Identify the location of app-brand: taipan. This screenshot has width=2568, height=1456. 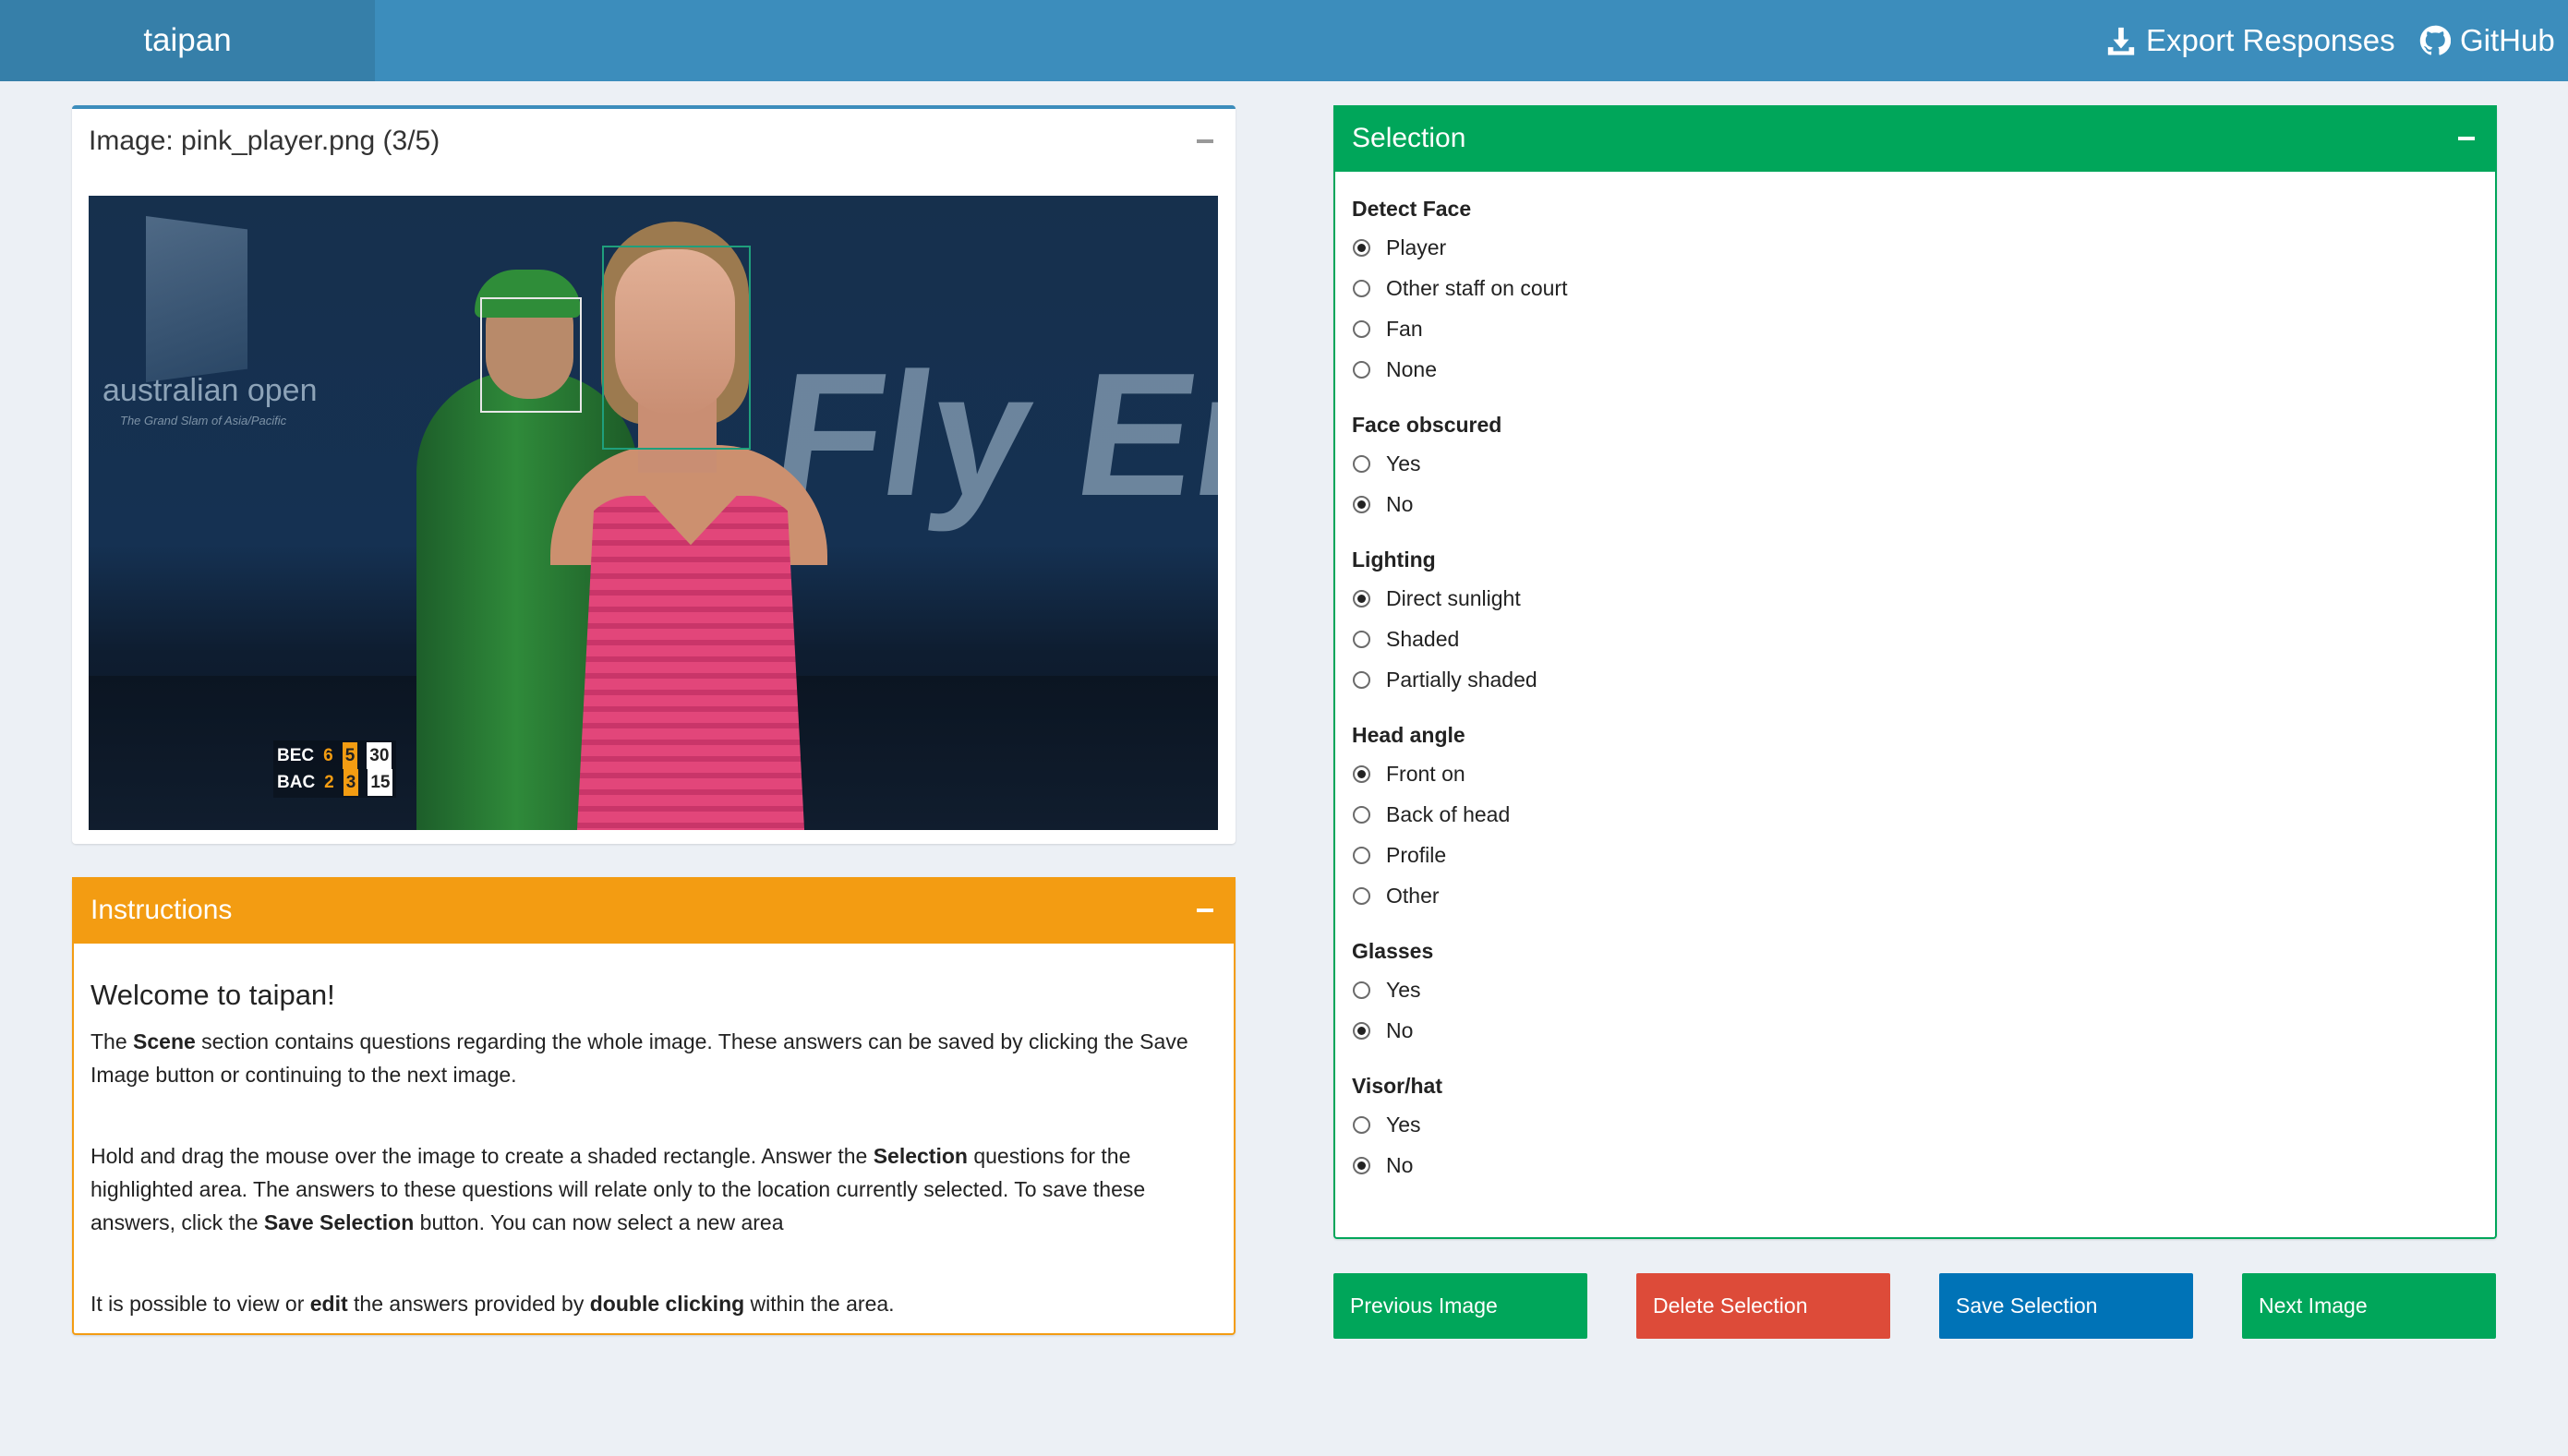
(187, 40).